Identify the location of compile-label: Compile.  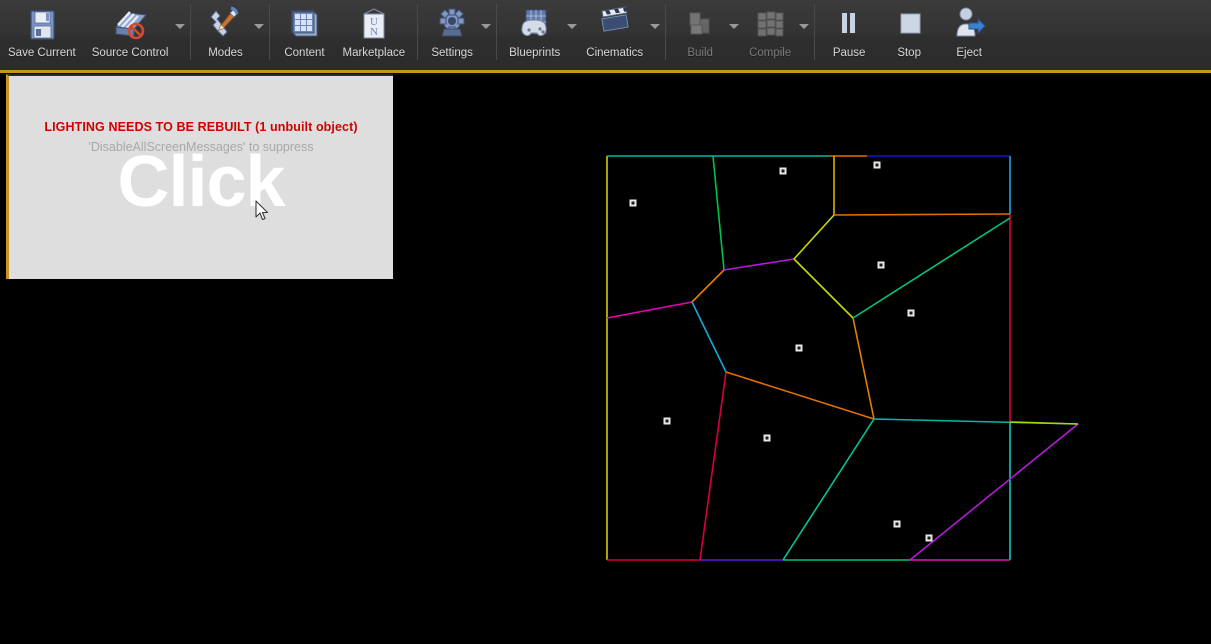
(770, 53).